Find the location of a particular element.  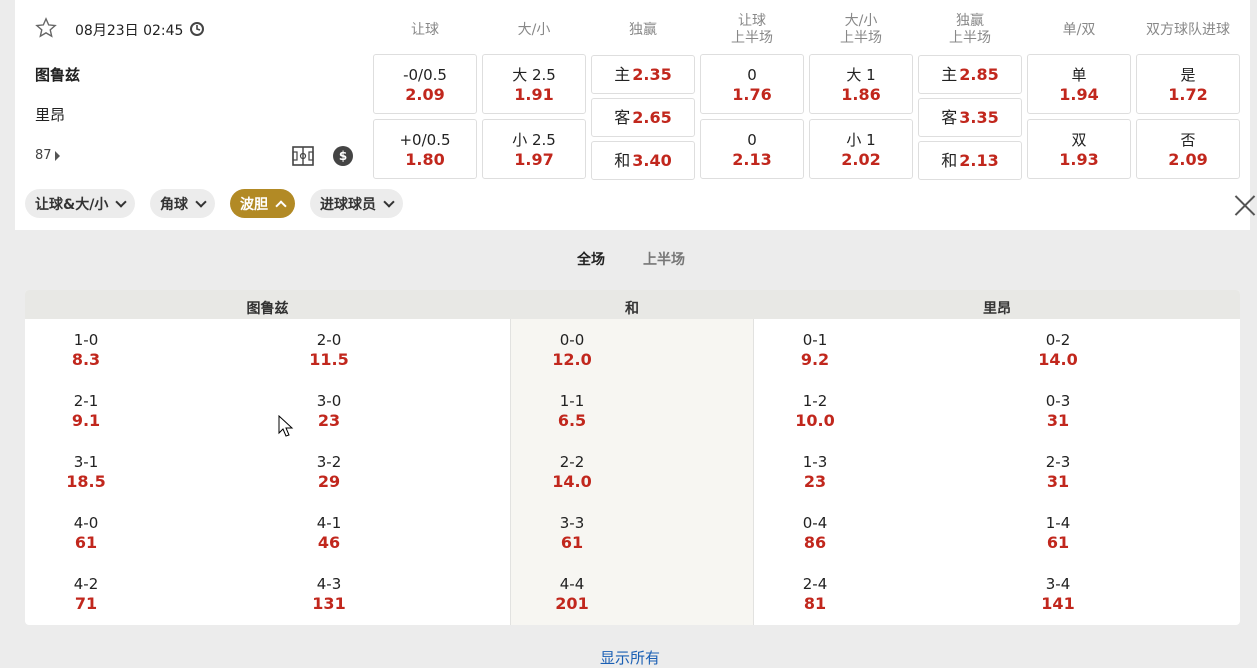

odds-value: 3.35 is located at coordinates (979, 117).